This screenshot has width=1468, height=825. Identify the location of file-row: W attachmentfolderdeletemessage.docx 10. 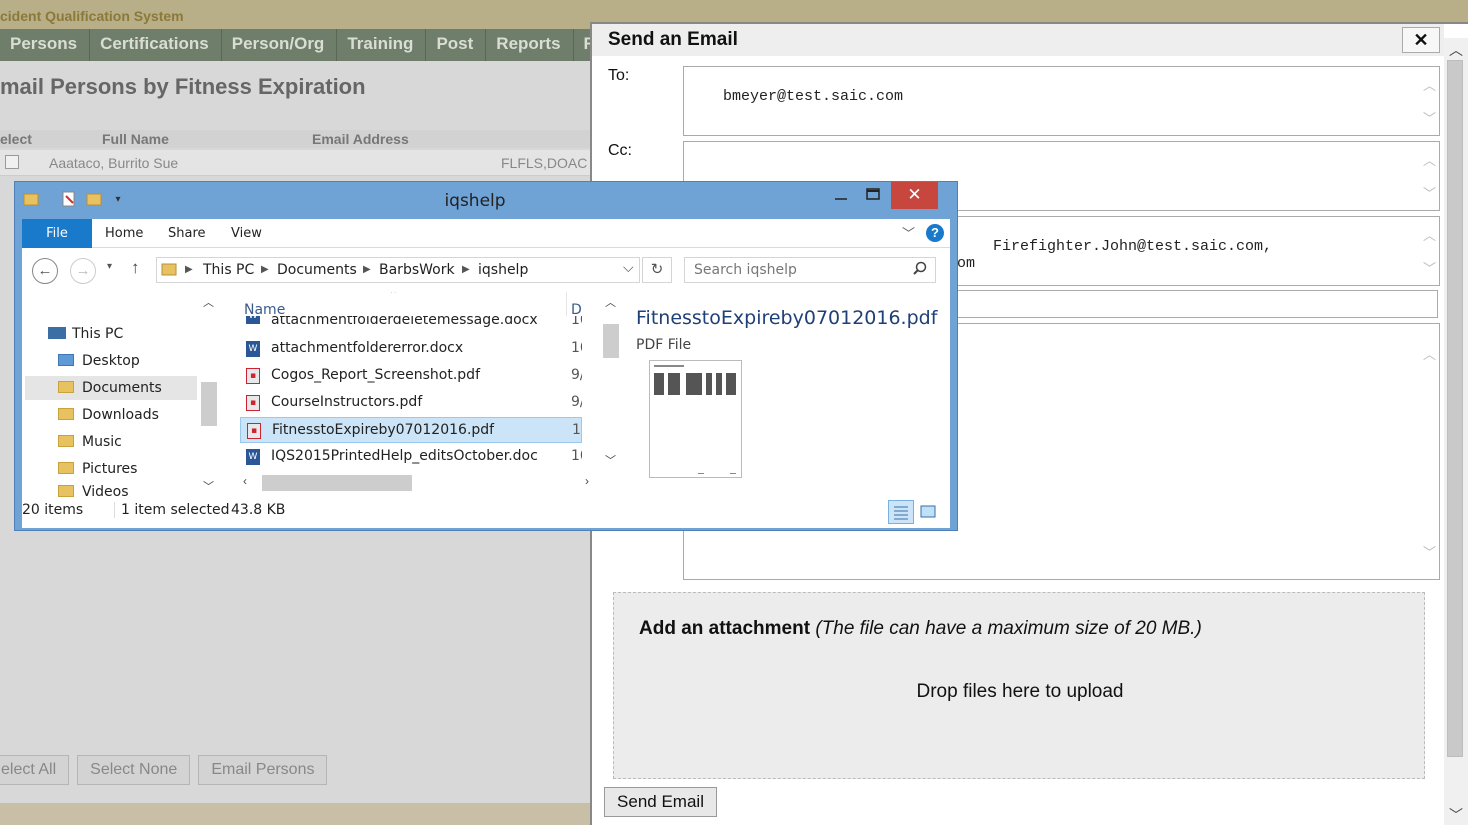
(411, 323).